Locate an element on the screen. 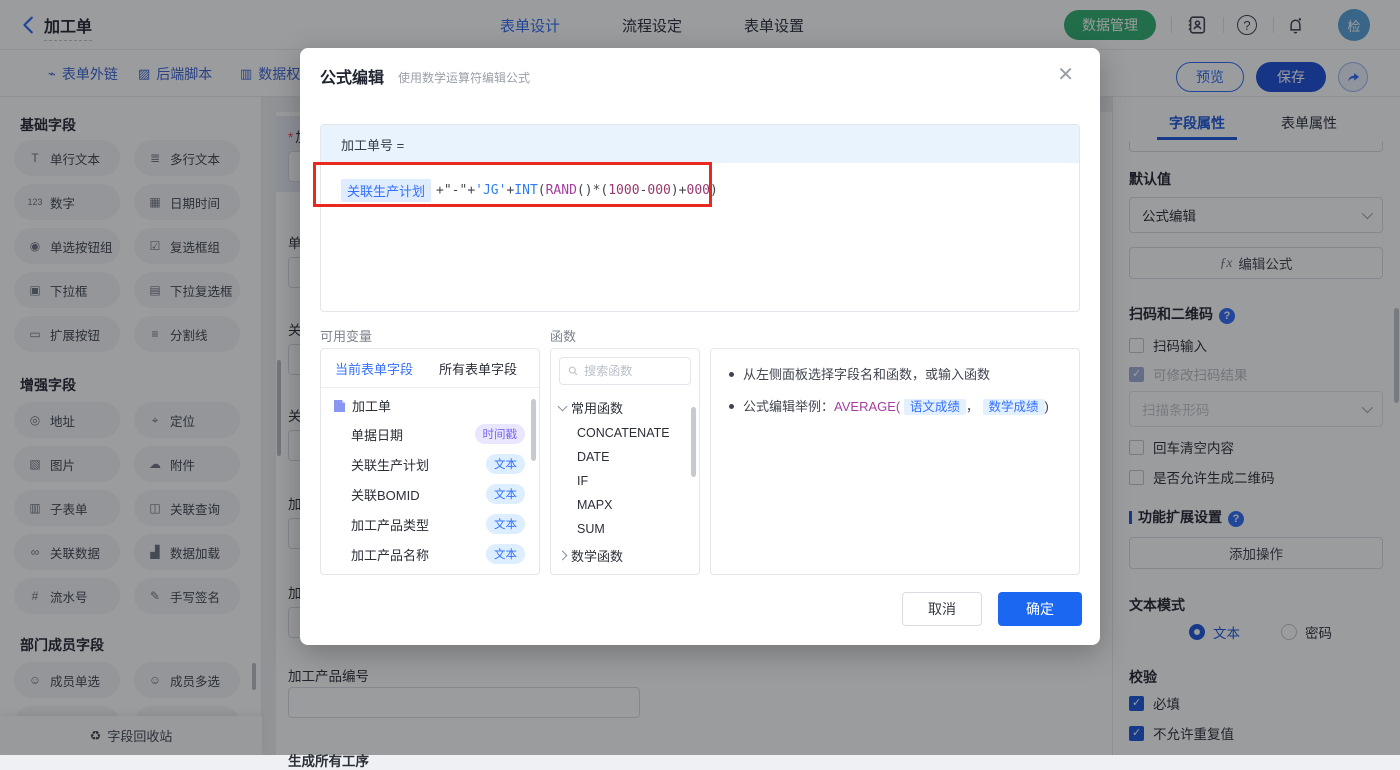  formula-token: ()*( is located at coordinates (592, 190).